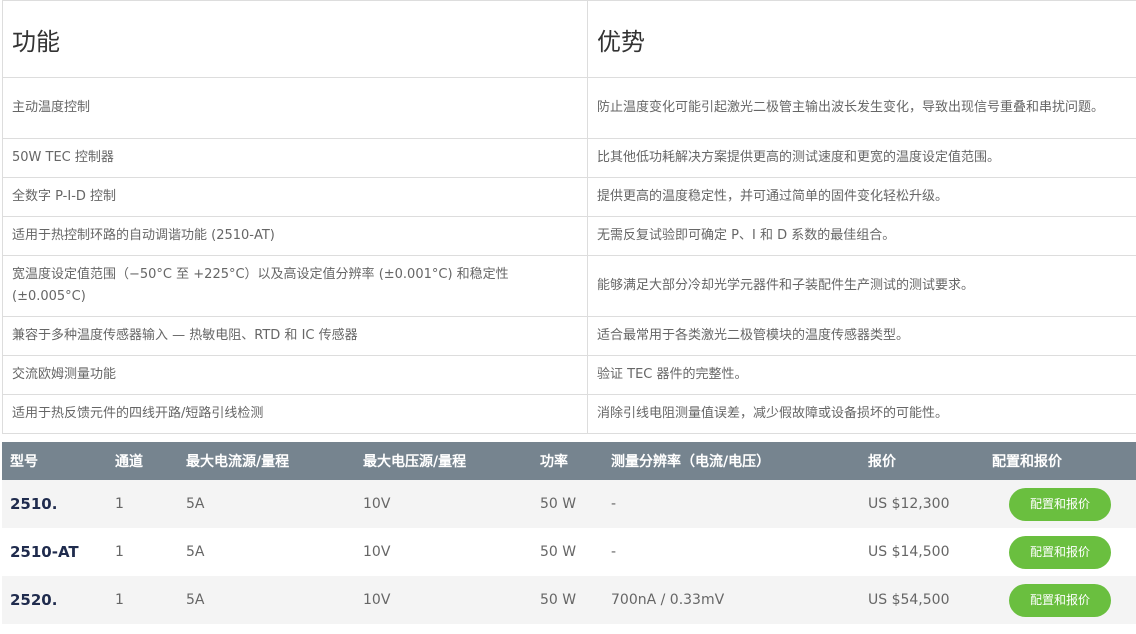 The image size is (1136, 634). I want to click on price-cell: US $14,500, so click(909, 552).